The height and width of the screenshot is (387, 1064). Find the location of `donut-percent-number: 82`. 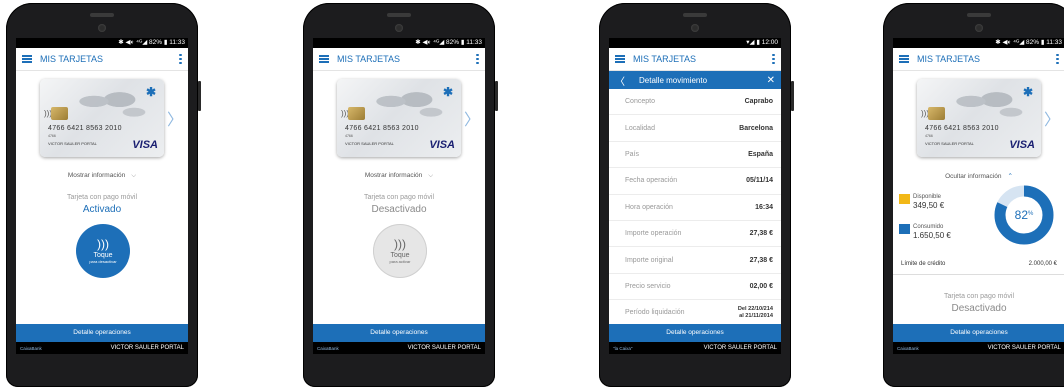

donut-percent-number: 82 is located at coordinates (1022, 215).